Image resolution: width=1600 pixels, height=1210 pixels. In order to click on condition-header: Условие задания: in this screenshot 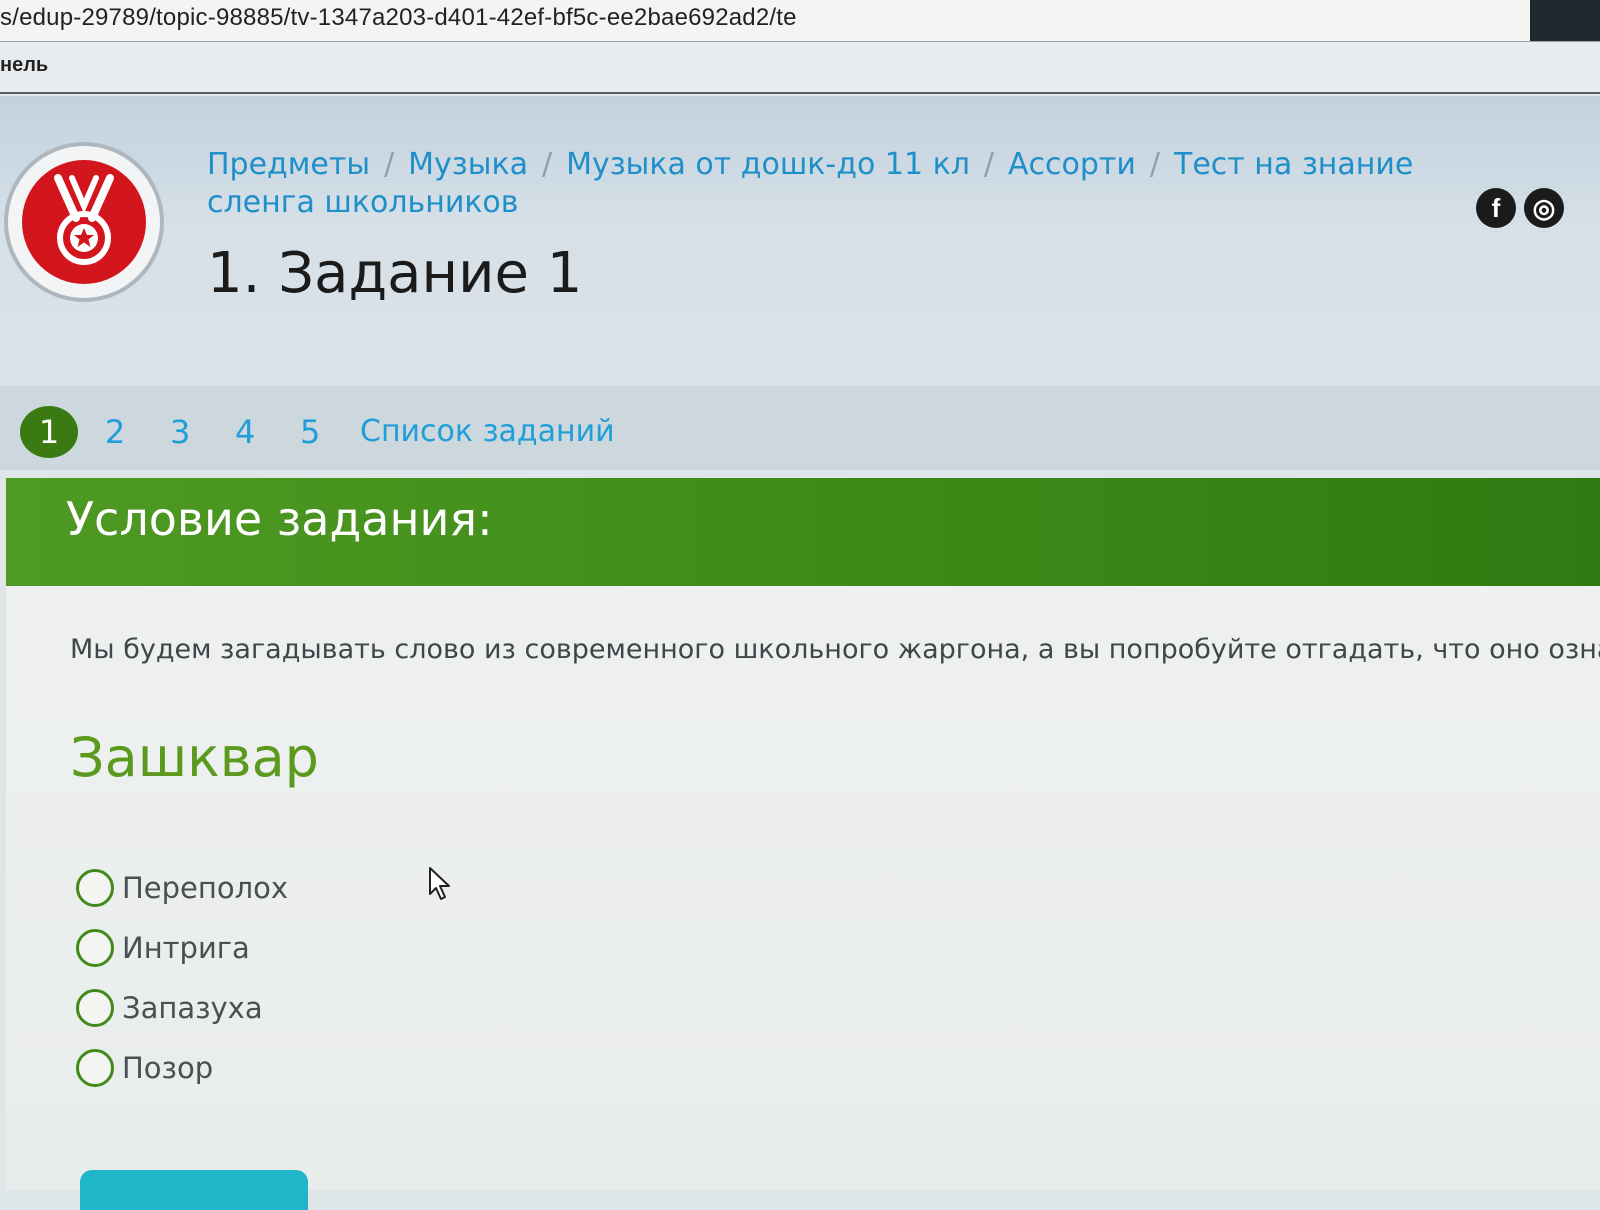, I will do `click(803, 532)`.